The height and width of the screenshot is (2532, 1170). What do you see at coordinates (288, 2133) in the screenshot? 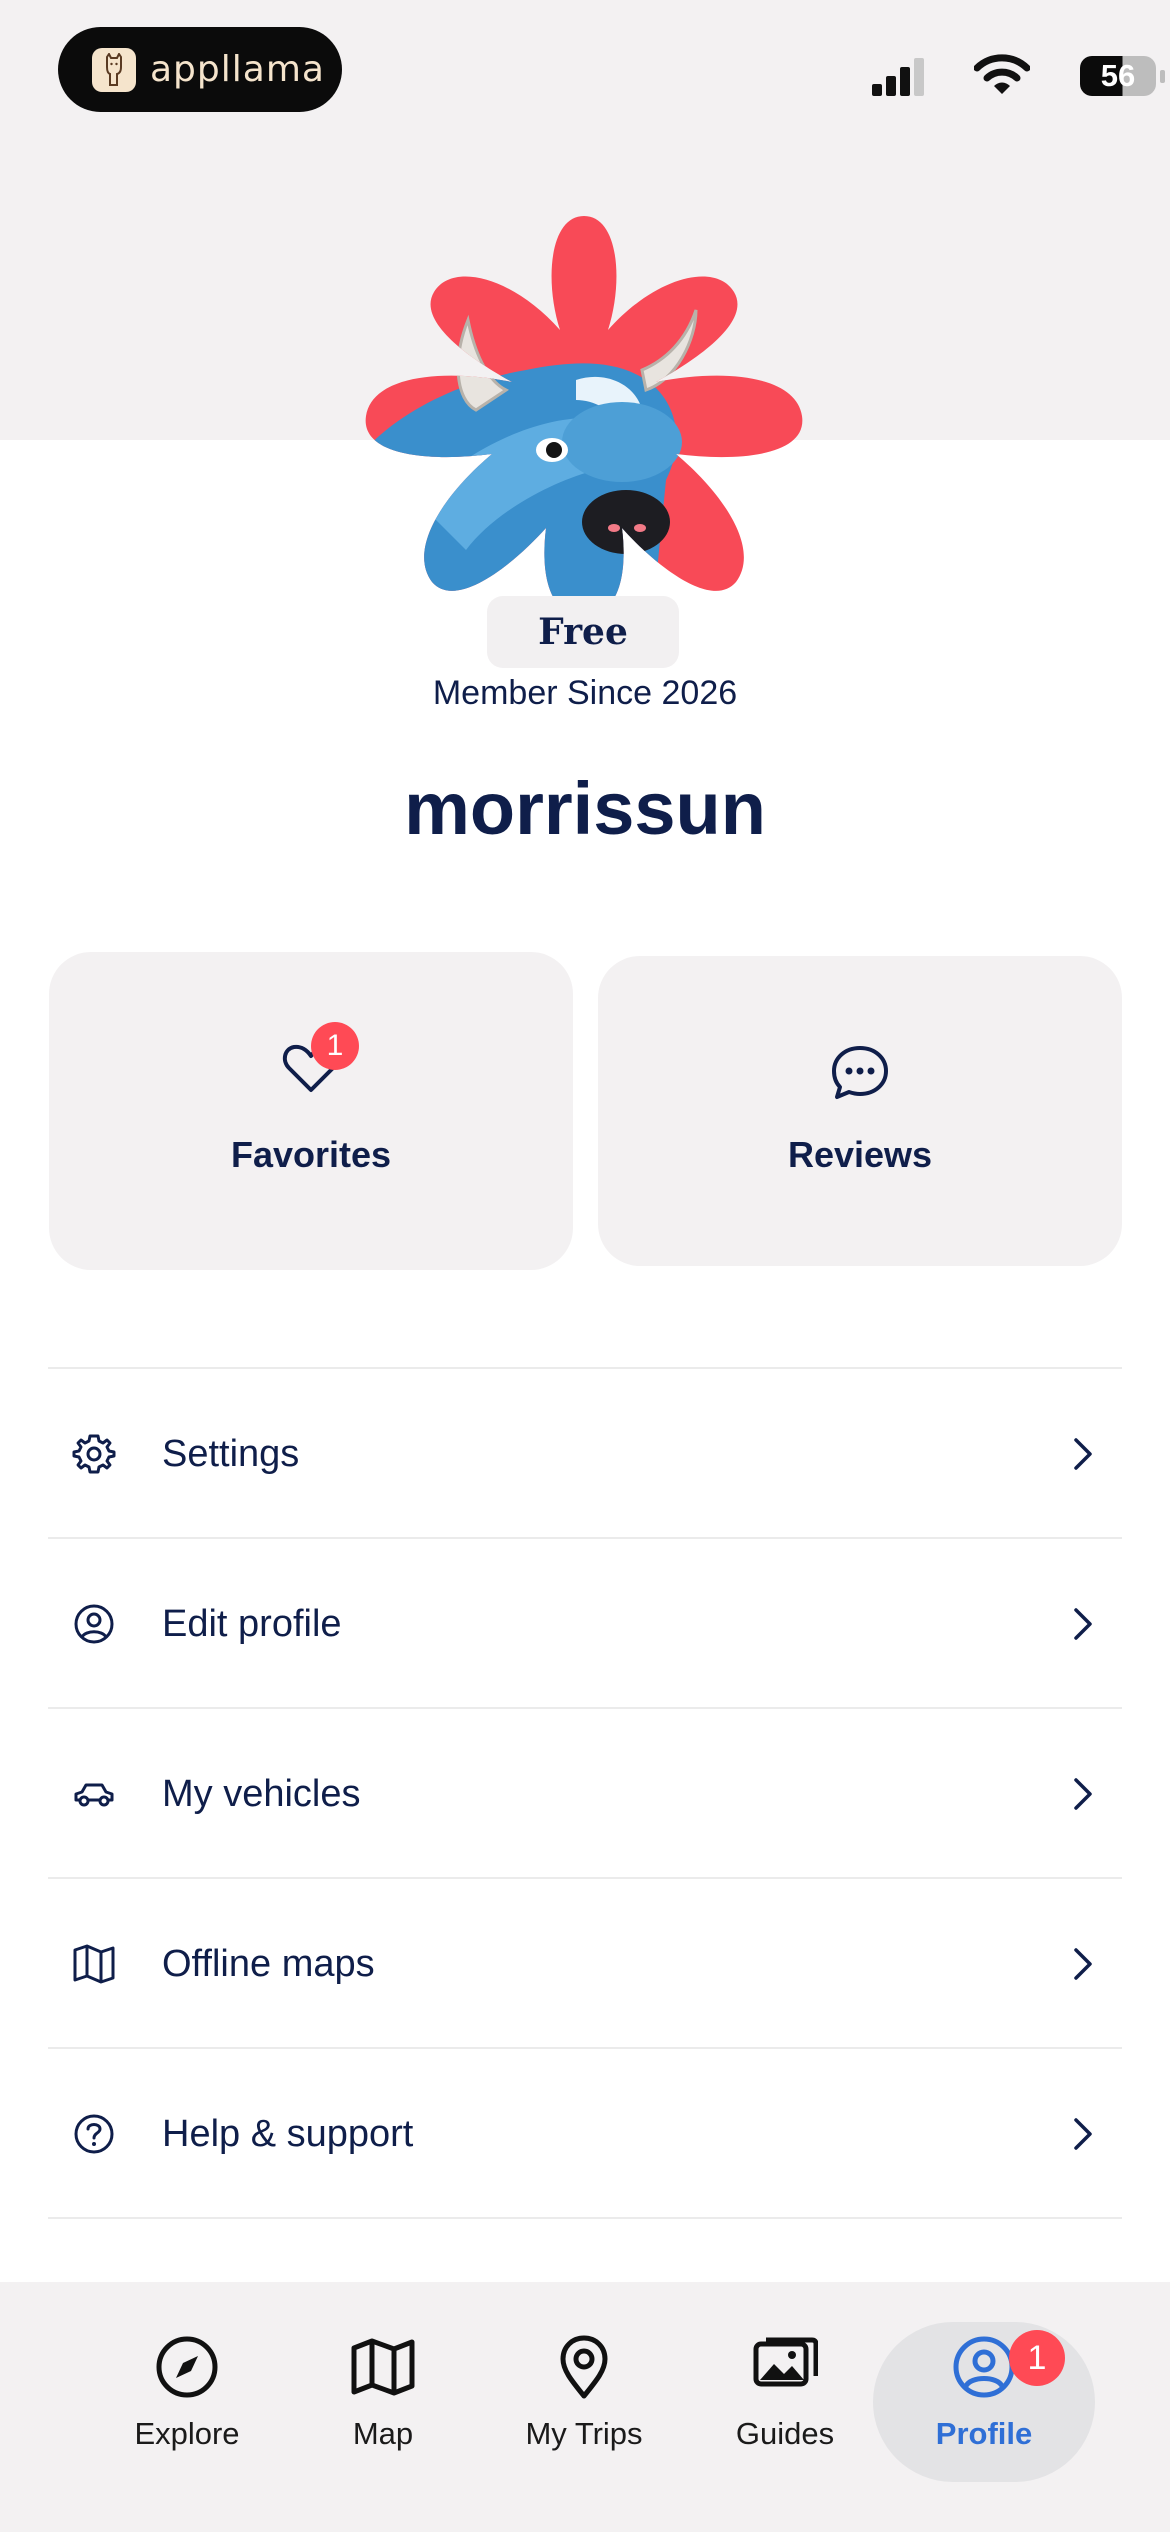
I see `menu-label-help-support: Help & support` at bounding box center [288, 2133].